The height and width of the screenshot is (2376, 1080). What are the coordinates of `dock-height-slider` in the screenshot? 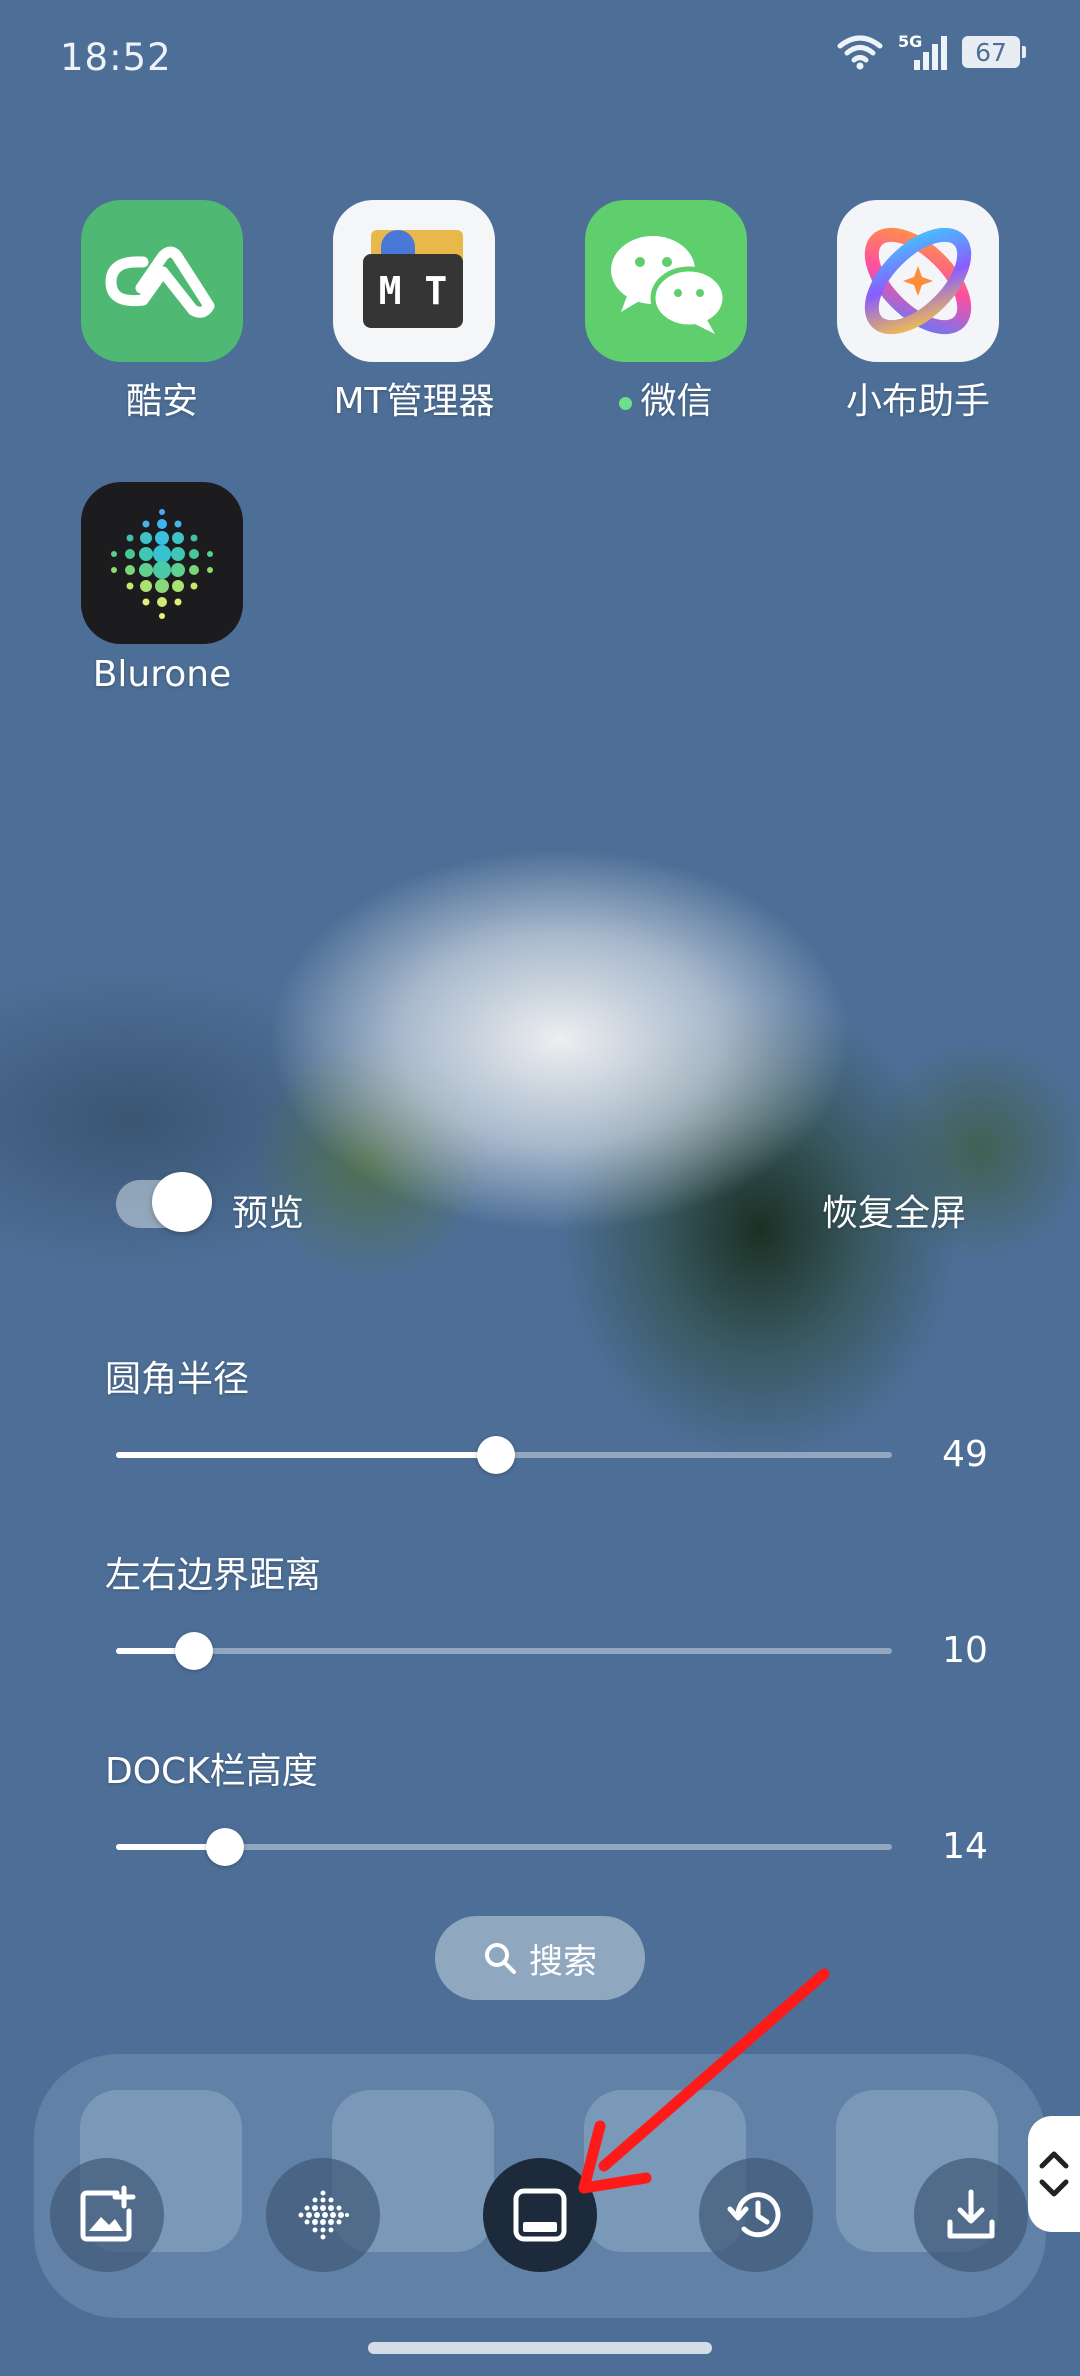 It's located at (504, 1847).